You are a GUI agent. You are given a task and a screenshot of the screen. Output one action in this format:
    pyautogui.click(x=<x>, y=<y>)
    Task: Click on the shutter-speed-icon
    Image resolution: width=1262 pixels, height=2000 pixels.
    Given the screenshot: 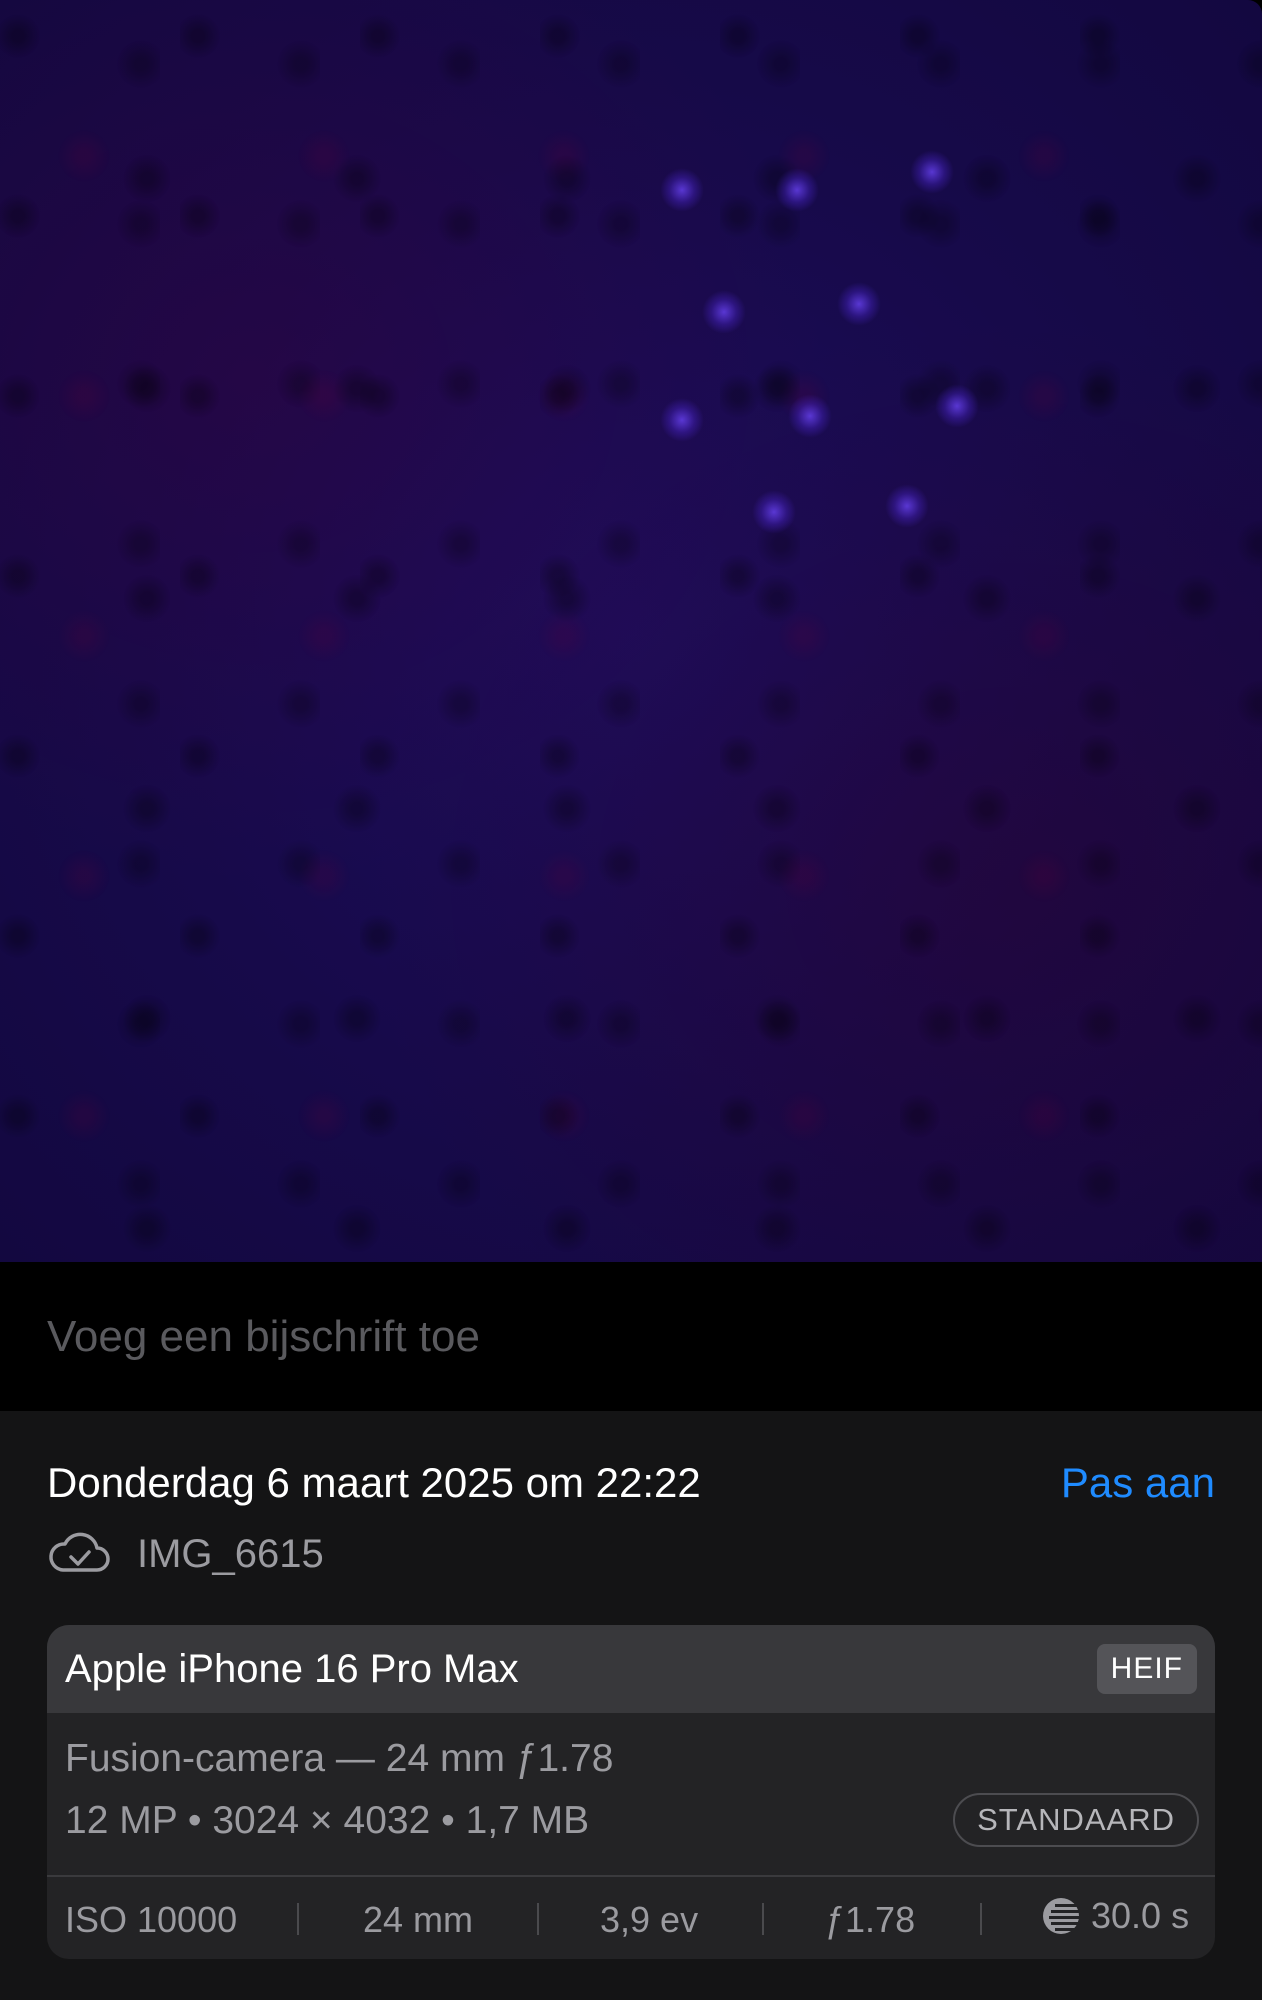 What is the action you would take?
    pyautogui.click(x=1061, y=1916)
    